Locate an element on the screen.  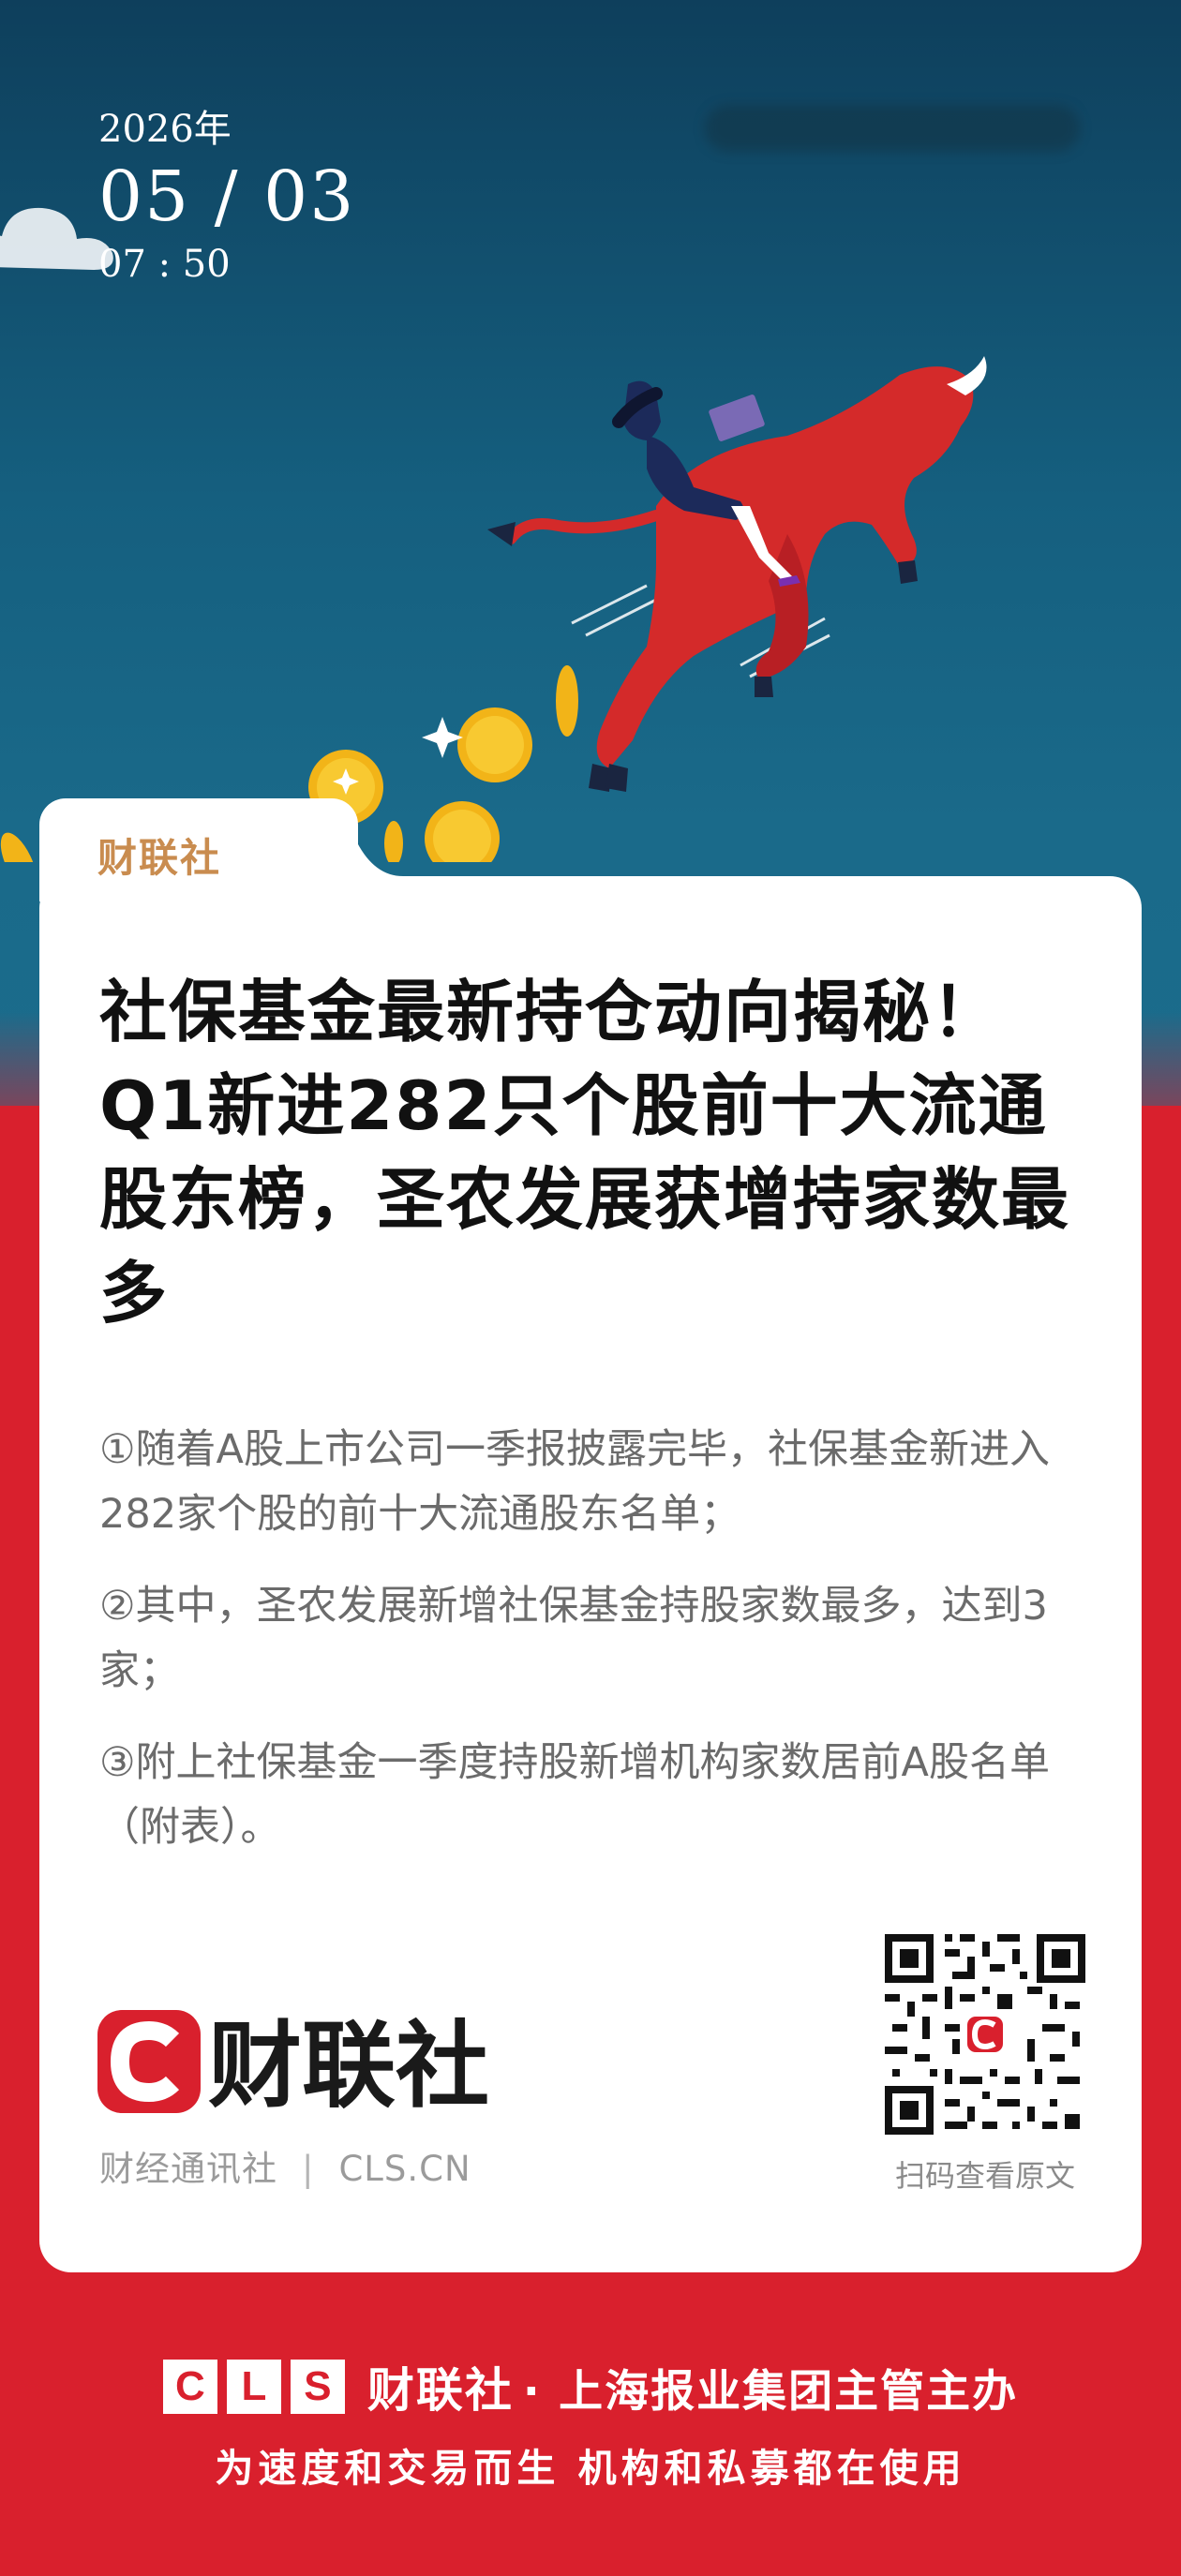
qr-caption: 扫码查看原文 is located at coordinates (984, 2176).